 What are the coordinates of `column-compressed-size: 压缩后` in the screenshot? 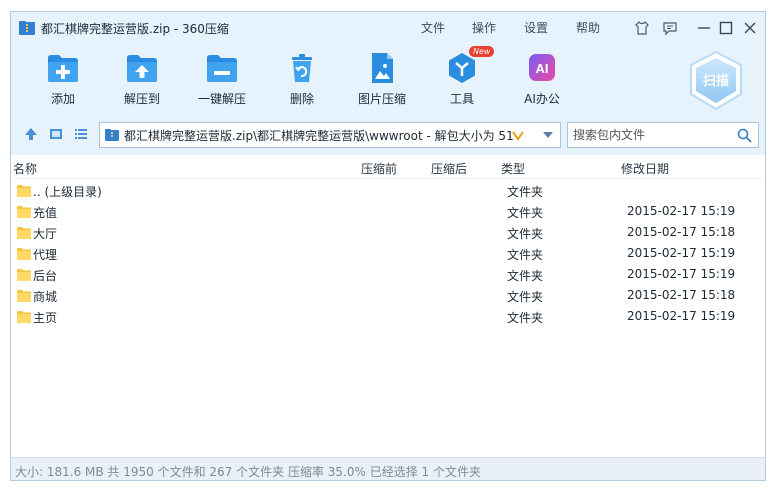 It's located at (449, 168).